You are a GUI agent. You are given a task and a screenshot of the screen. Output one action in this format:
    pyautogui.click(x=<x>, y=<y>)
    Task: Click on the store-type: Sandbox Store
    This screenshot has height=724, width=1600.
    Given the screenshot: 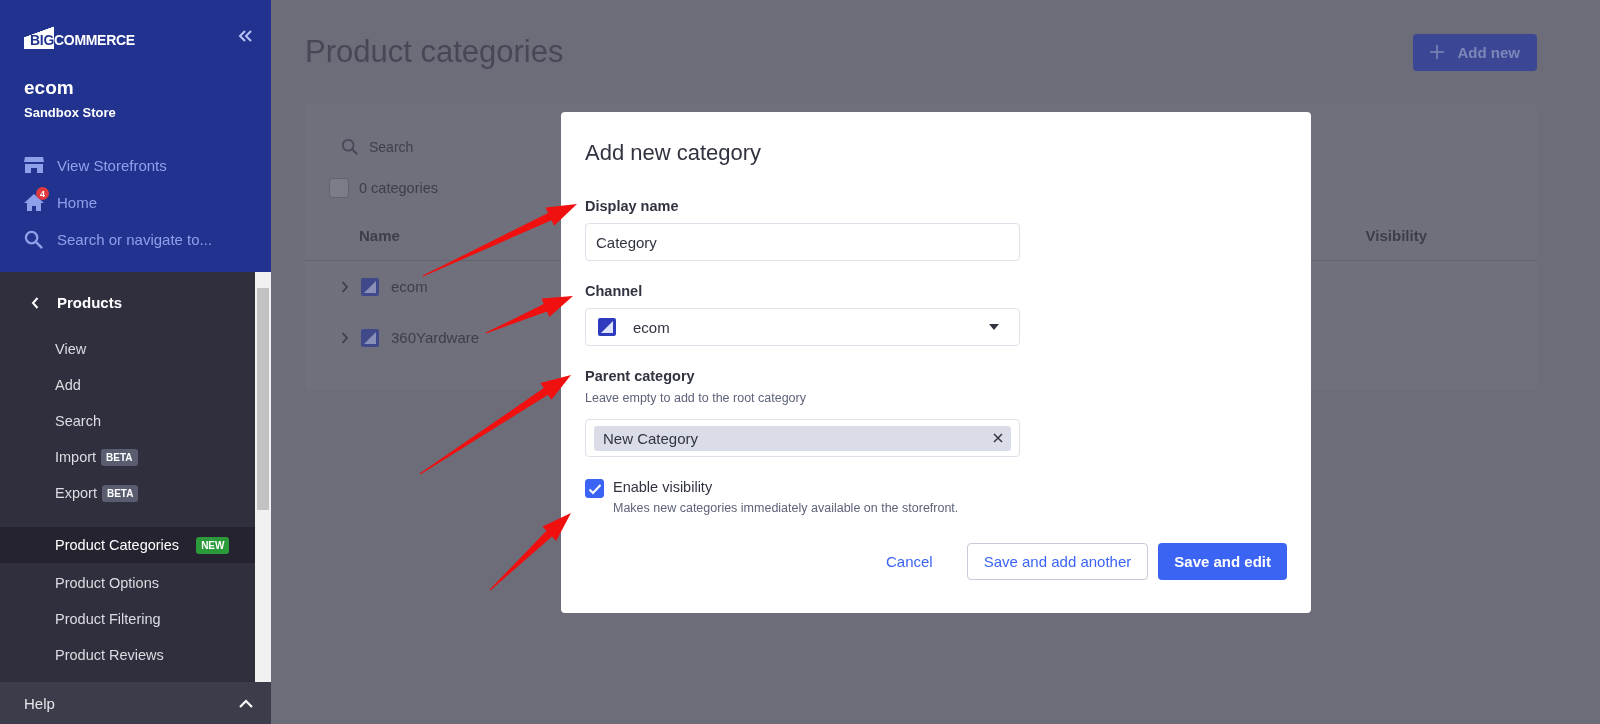 What is the action you would take?
    pyautogui.click(x=70, y=112)
    